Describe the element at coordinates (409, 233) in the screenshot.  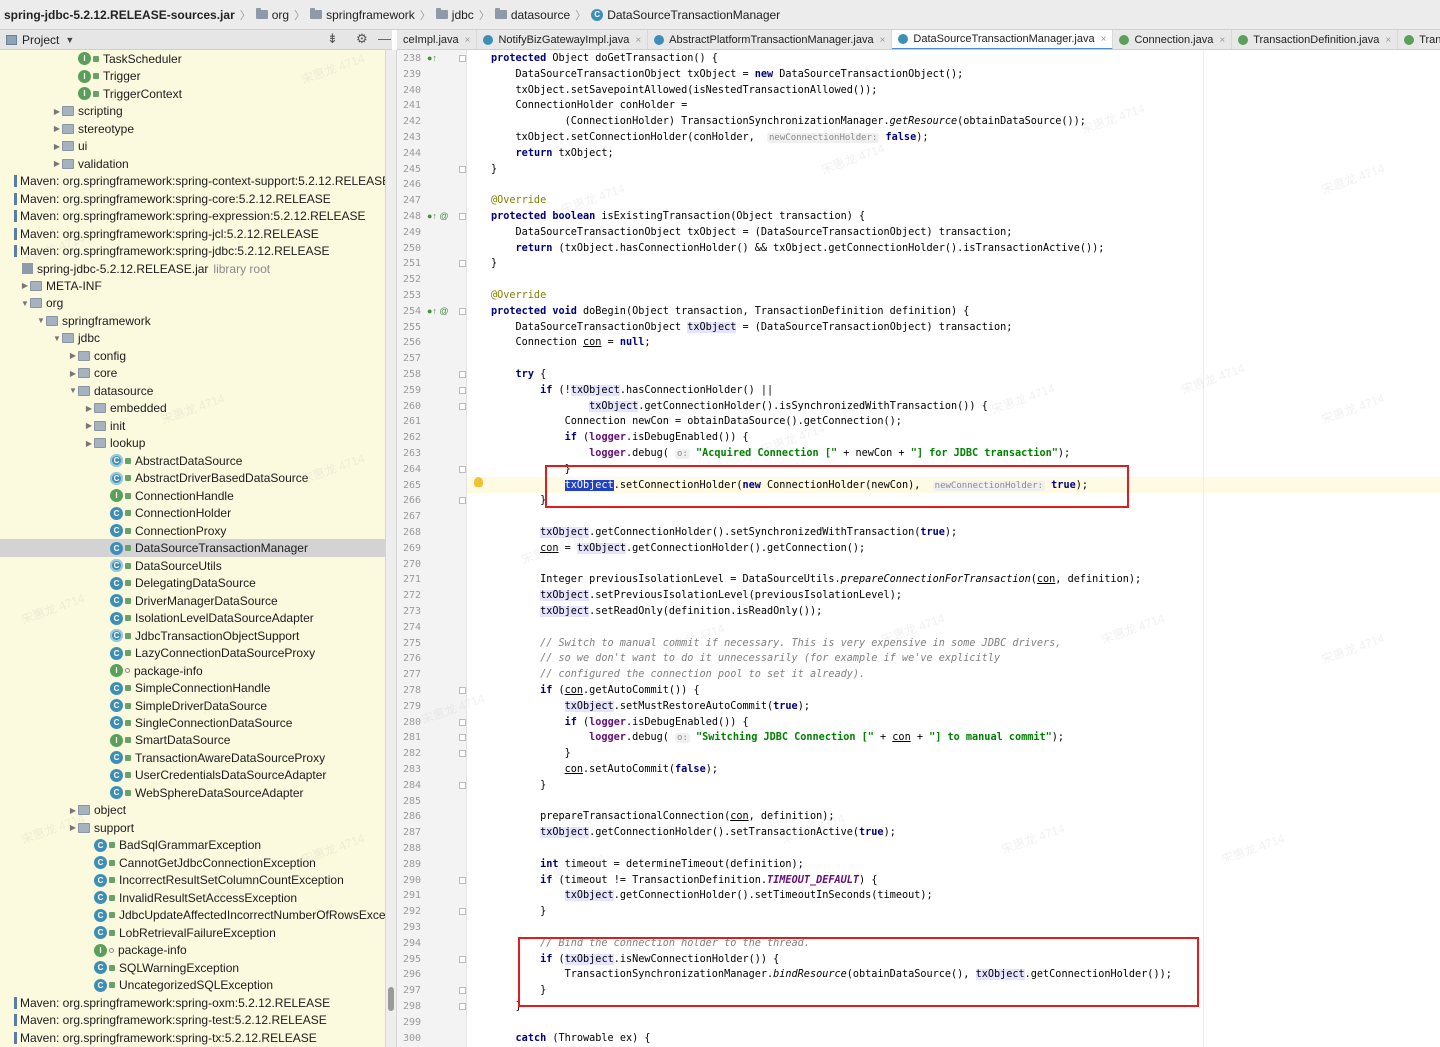
I see `line-number: 249` at that location.